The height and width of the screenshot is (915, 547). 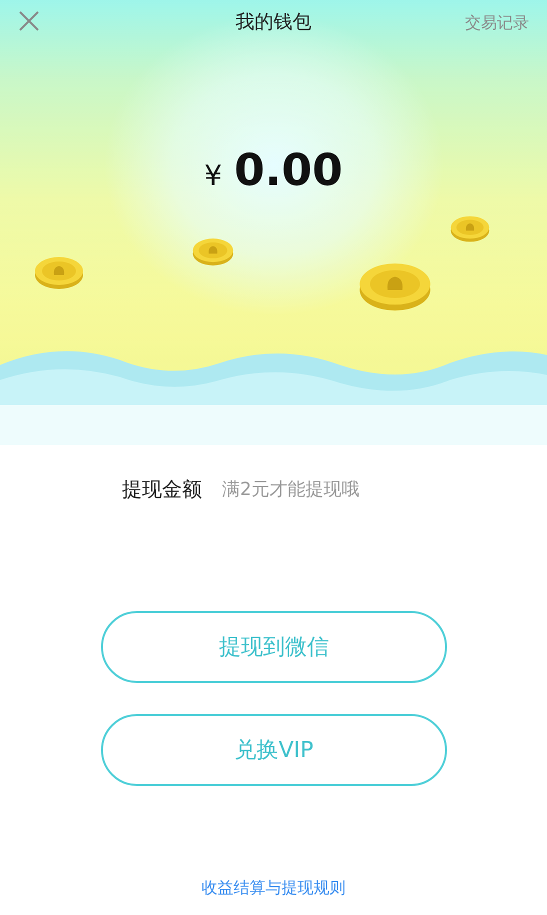 What do you see at coordinates (497, 23) in the screenshot?
I see `transactions-link: 交易记录` at bounding box center [497, 23].